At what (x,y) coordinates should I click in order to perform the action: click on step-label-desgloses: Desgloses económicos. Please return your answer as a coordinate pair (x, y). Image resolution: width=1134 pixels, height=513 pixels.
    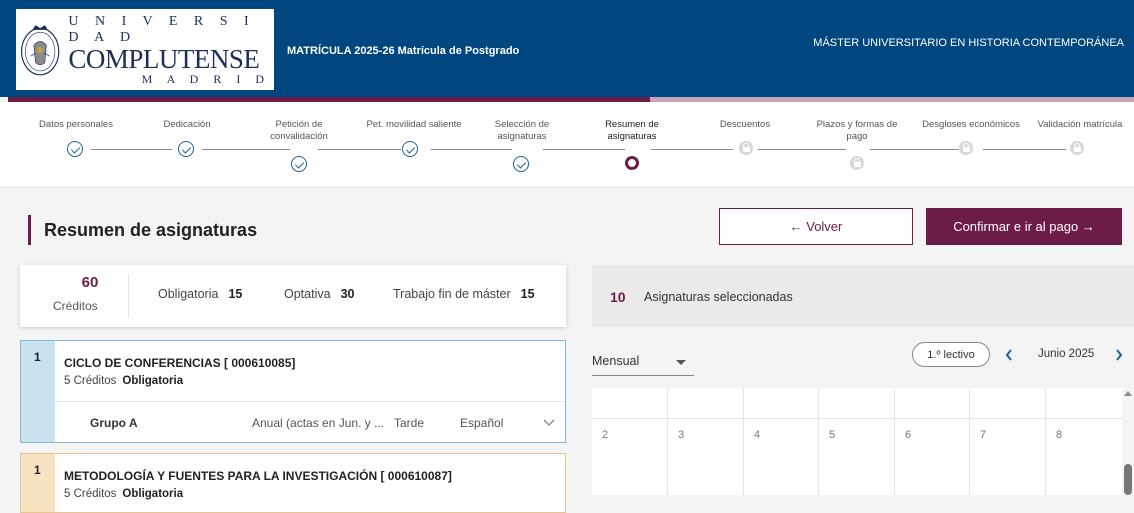
    Looking at the image, I should click on (971, 124).